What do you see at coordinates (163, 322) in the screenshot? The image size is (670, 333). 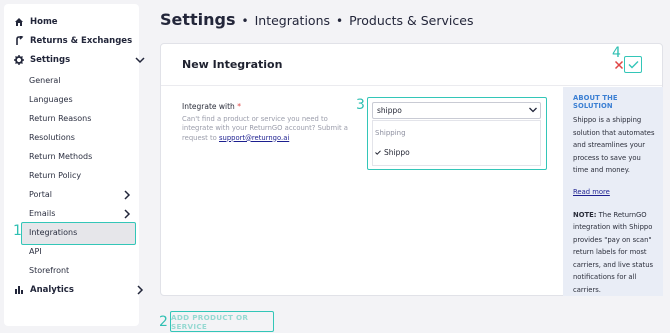 I see `step-marker-2: 2` at bounding box center [163, 322].